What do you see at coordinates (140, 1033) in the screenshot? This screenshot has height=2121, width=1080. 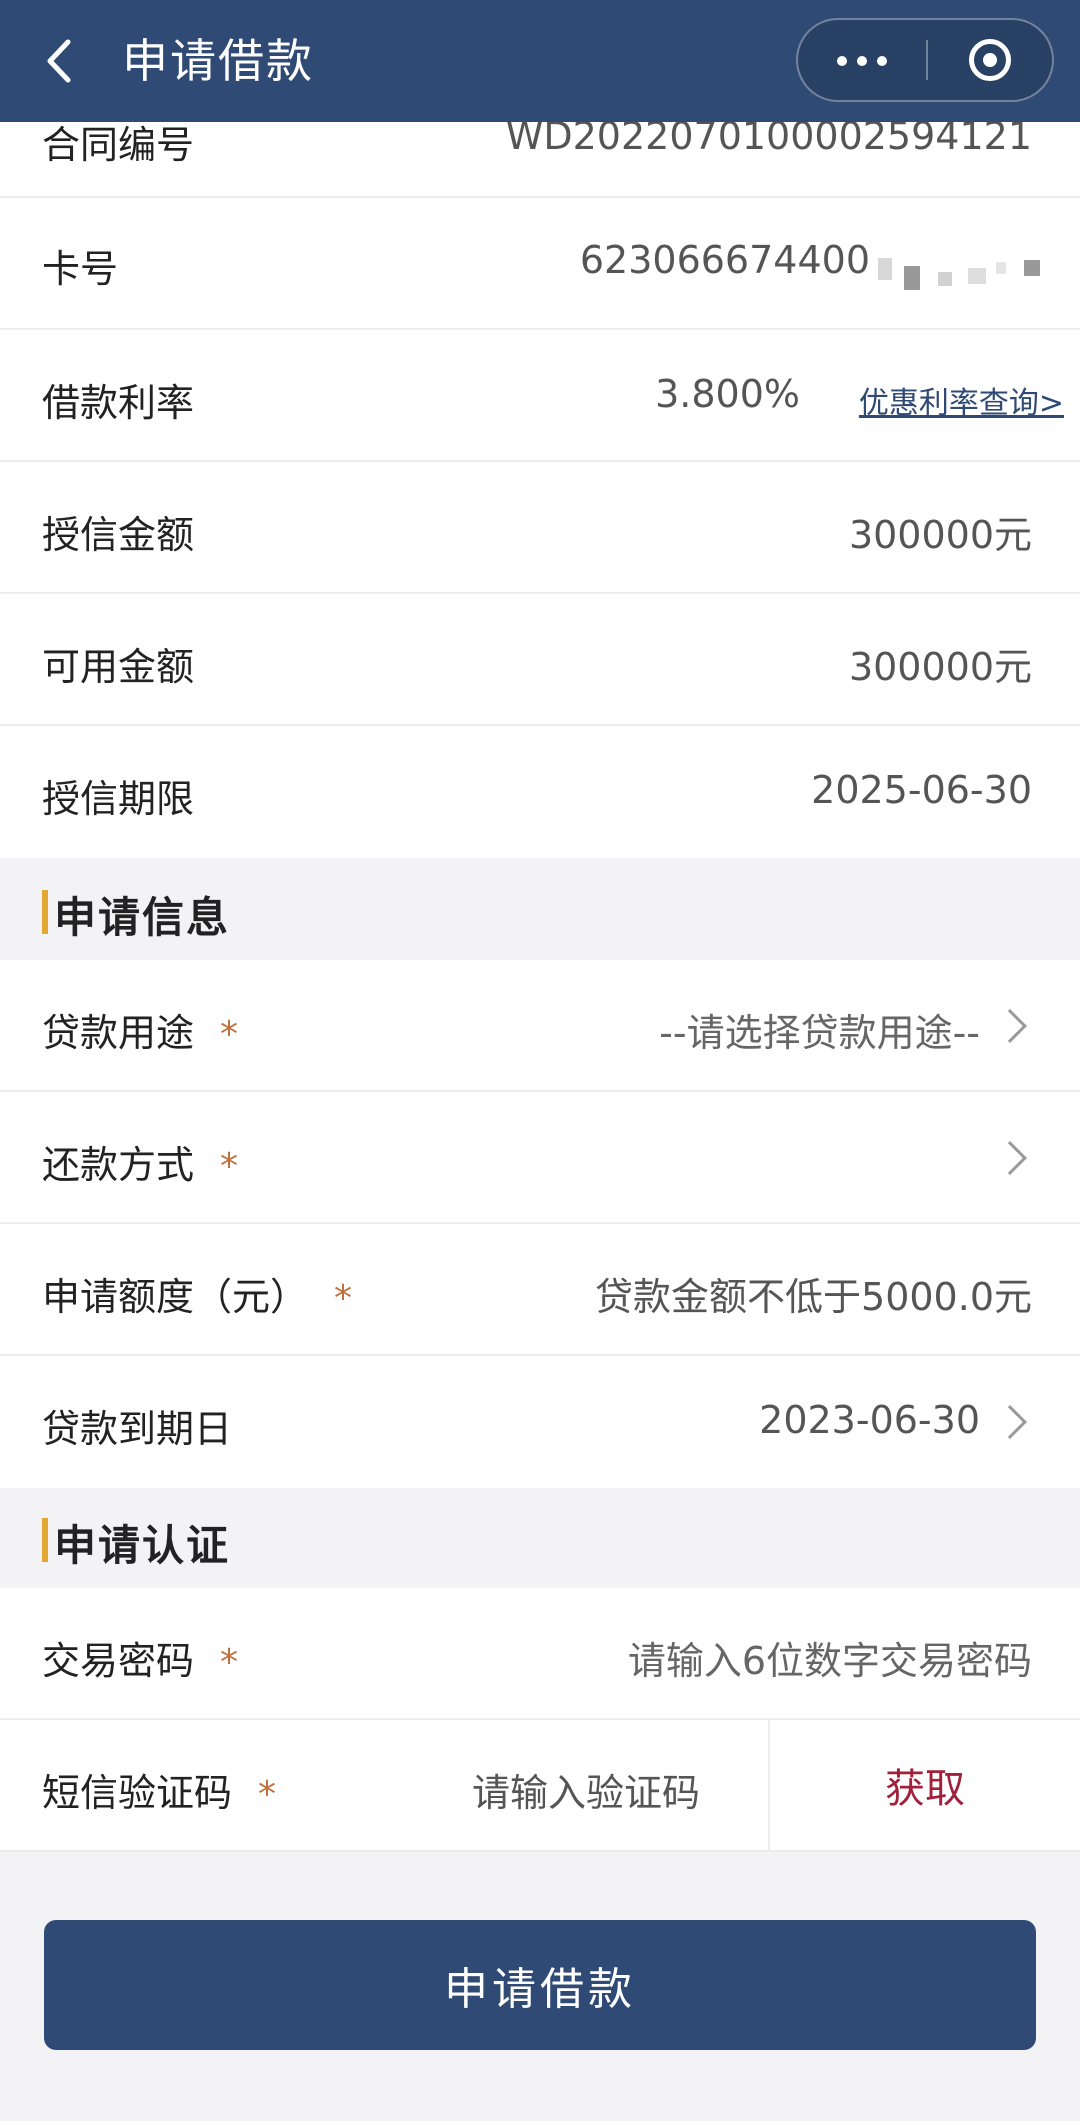 I see `loan-purpose-label: 贷款用途 *` at bounding box center [140, 1033].